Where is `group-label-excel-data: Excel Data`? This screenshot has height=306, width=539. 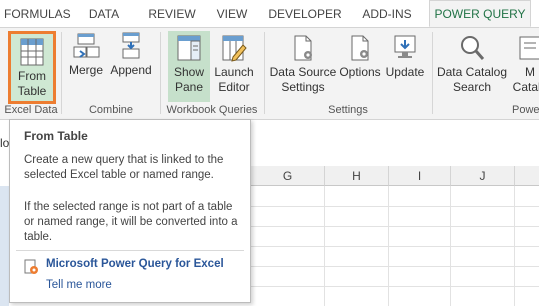 group-label-excel-data: Excel Data is located at coordinates (31, 110).